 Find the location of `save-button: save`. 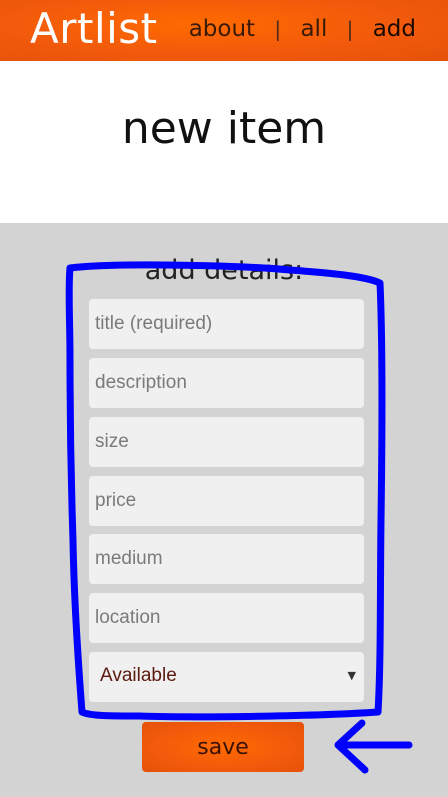

save-button: save is located at coordinates (223, 747).